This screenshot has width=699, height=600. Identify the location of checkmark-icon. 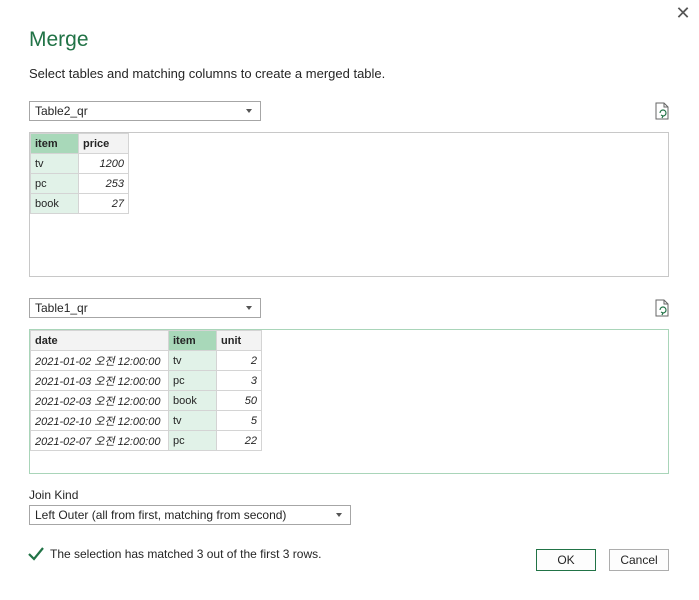
(36, 554).